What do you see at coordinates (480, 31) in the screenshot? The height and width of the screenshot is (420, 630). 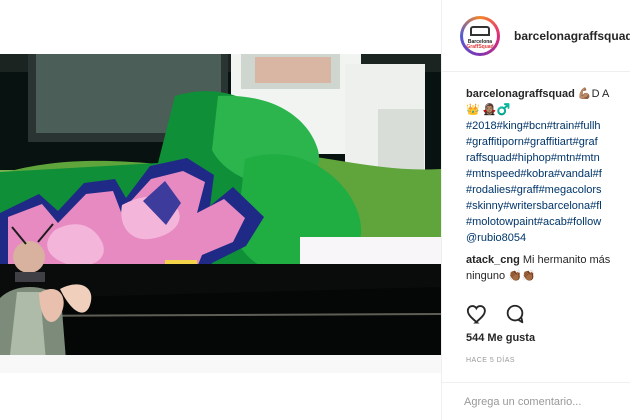 I see `train-icon` at bounding box center [480, 31].